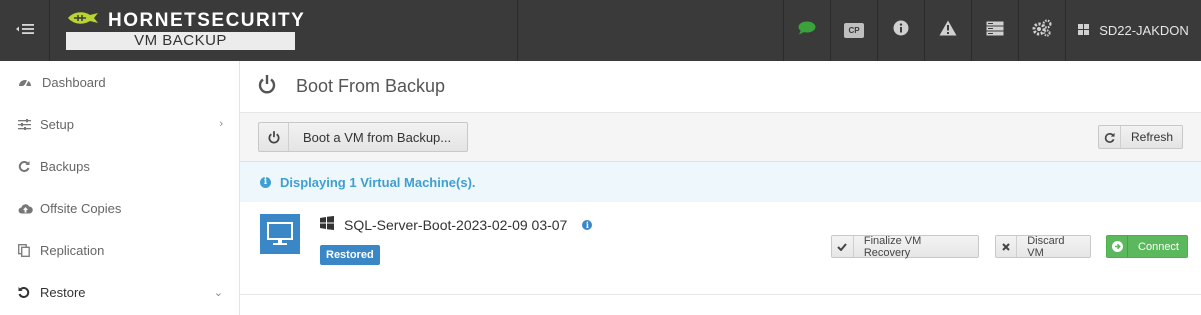 The height and width of the screenshot is (315, 1201). Describe the element at coordinates (221, 124) in the screenshot. I see `chevron-right-icon: ›` at that location.